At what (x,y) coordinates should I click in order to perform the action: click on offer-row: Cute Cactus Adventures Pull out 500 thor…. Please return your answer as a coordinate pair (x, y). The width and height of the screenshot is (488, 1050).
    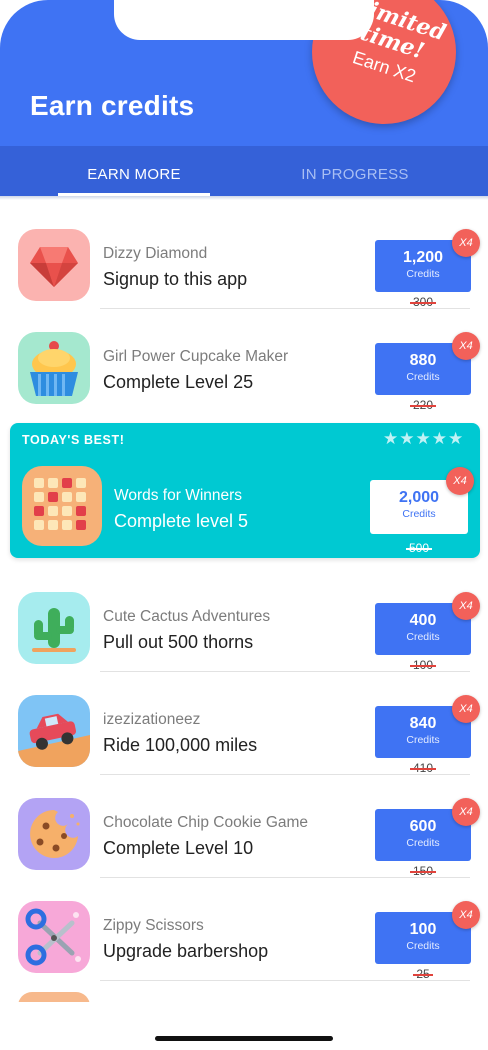
    Looking at the image, I should click on (244, 621).